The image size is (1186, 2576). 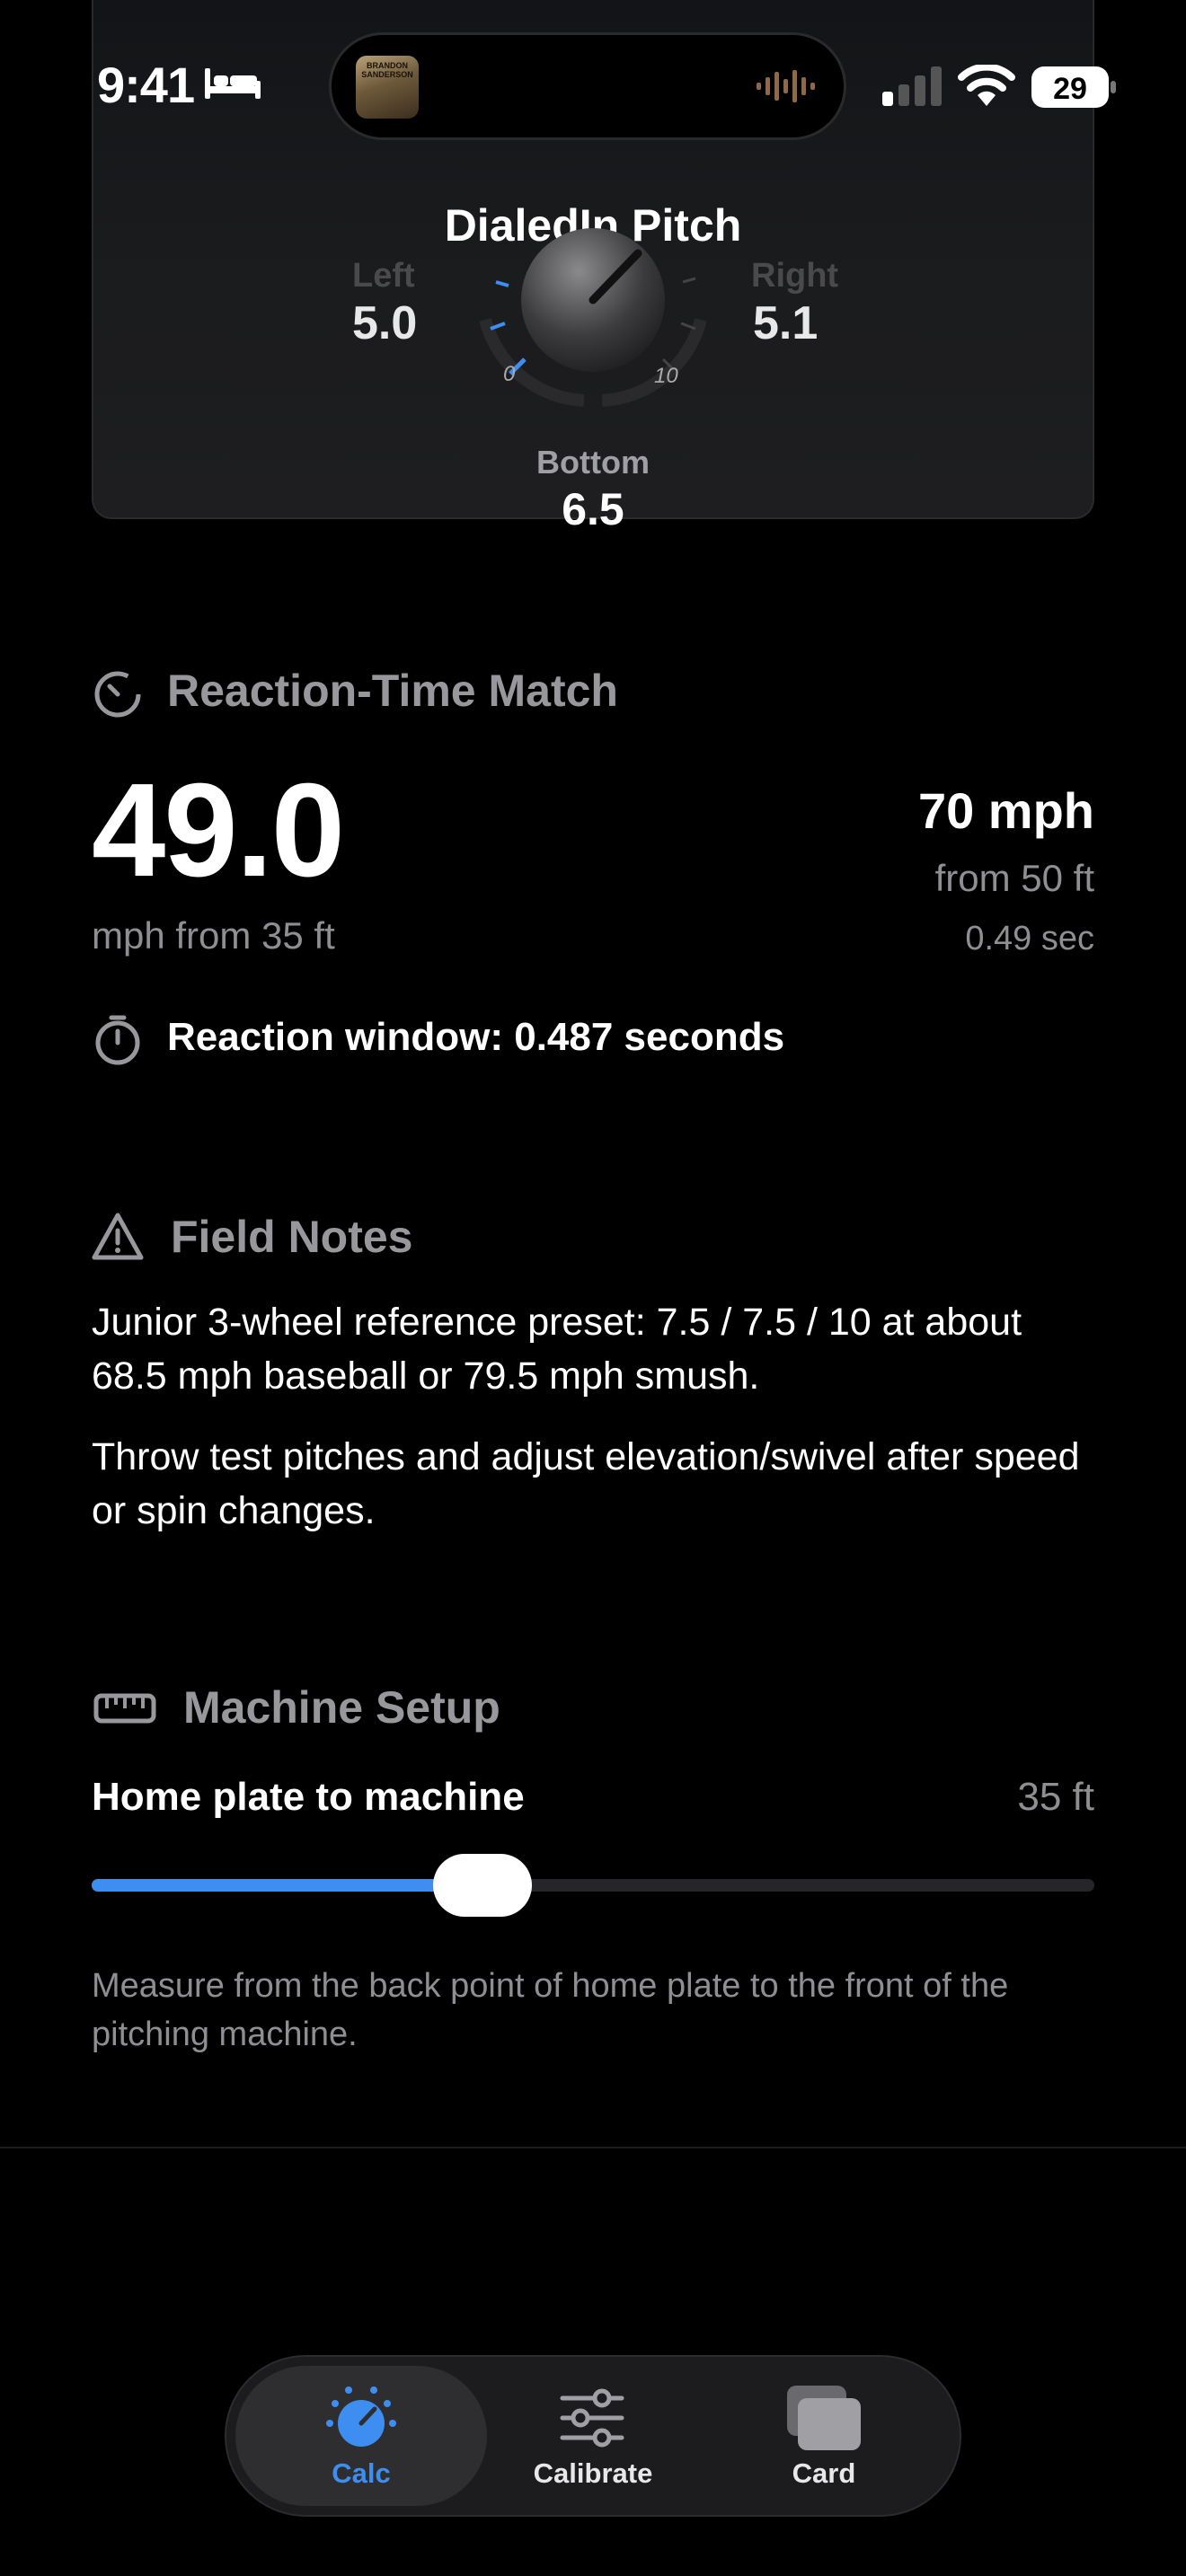 What do you see at coordinates (476, 1037) in the screenshot?
I see `reaction-window-text: Reaction window: 0.487 seconds` at bounding box center [476, 1037].